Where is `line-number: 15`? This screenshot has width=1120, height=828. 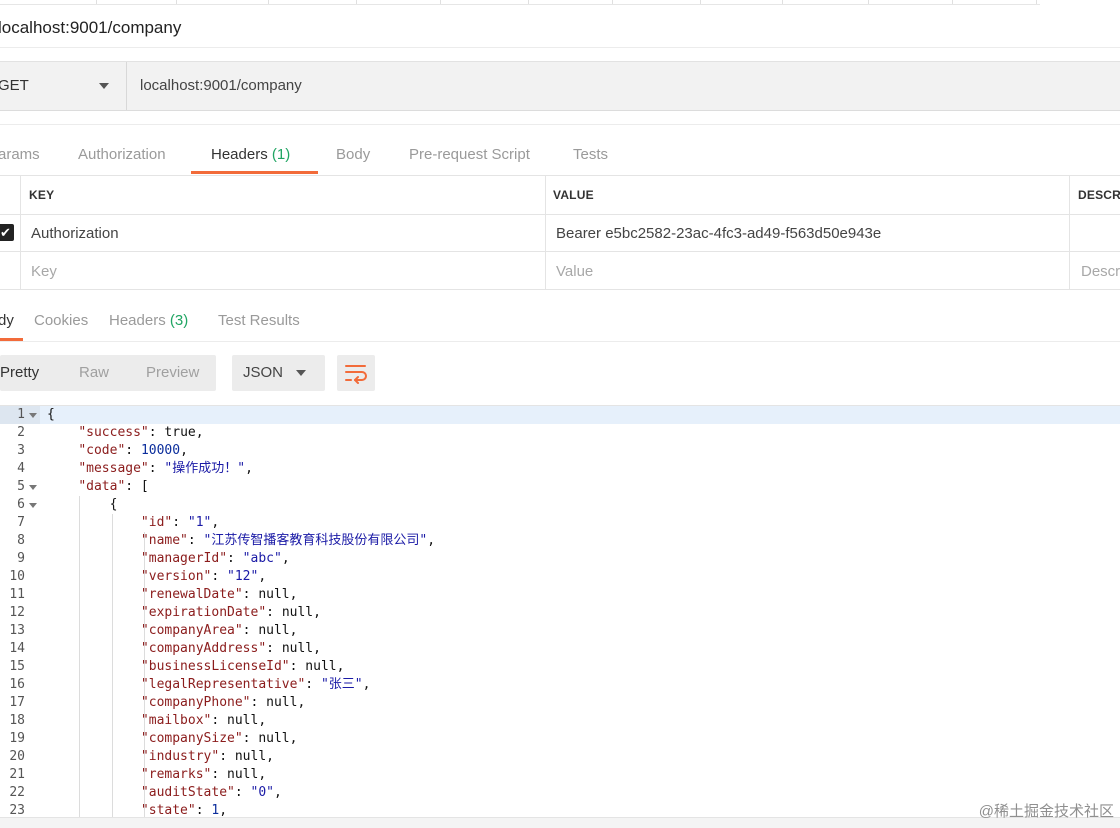
line-number: 15 is located at coordinates (17, 666).